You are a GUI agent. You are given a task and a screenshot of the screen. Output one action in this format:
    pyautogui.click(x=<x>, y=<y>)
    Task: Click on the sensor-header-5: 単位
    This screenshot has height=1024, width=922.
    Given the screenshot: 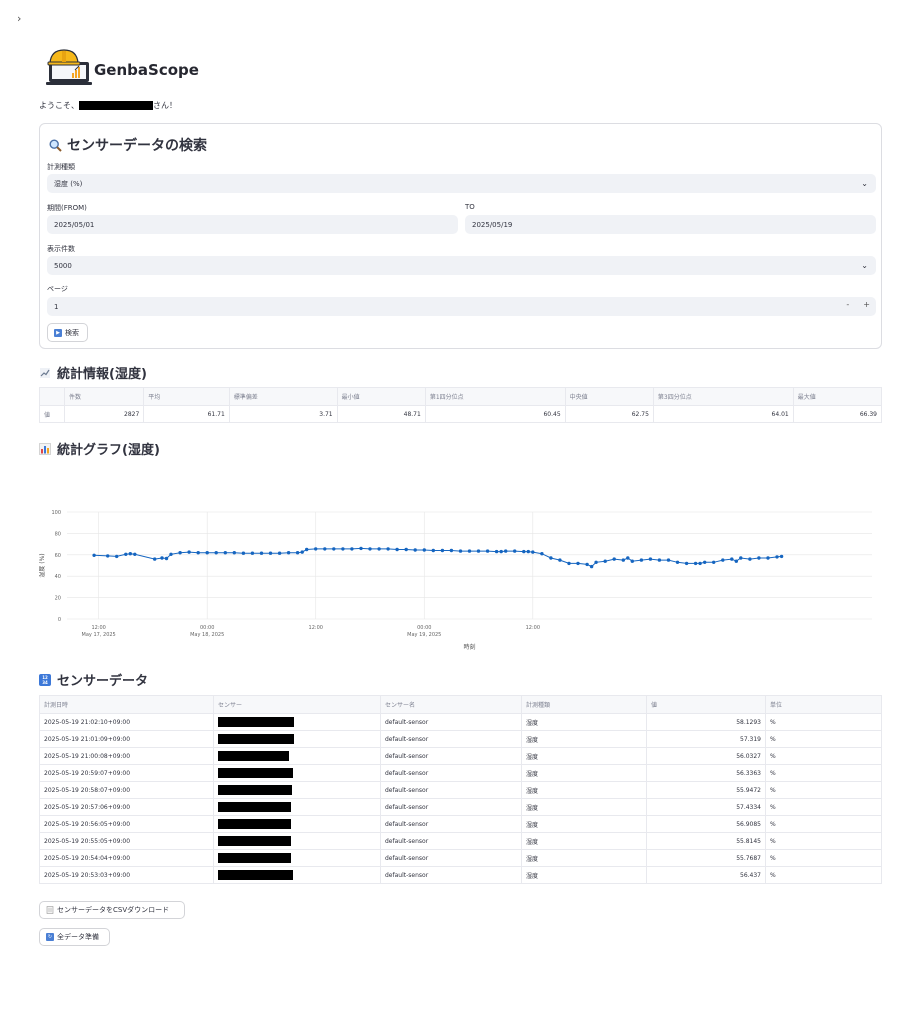 What is the action you would take?
    pyautogui.click(x=823, y=704)
    